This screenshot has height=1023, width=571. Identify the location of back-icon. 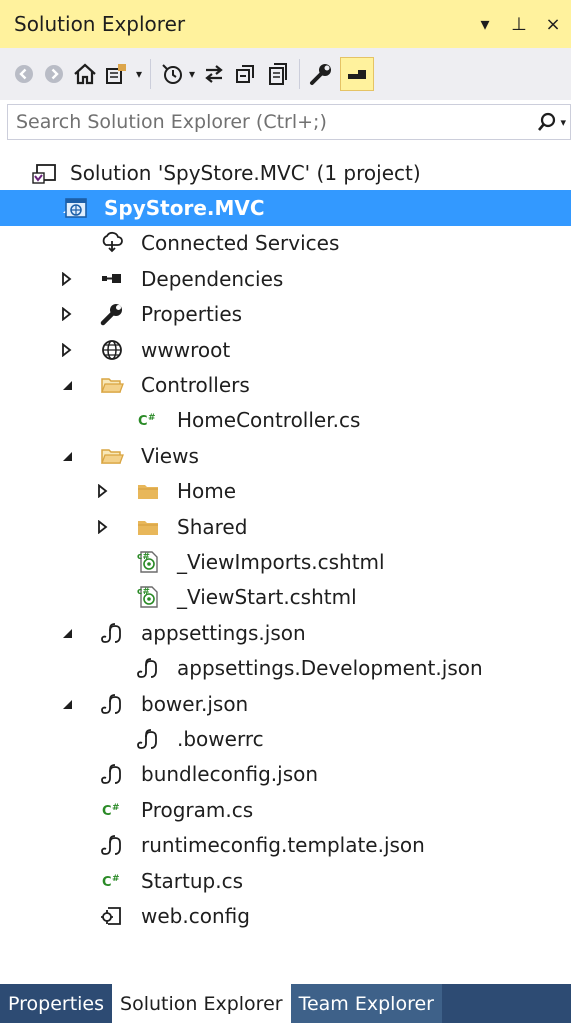
(24, 74).